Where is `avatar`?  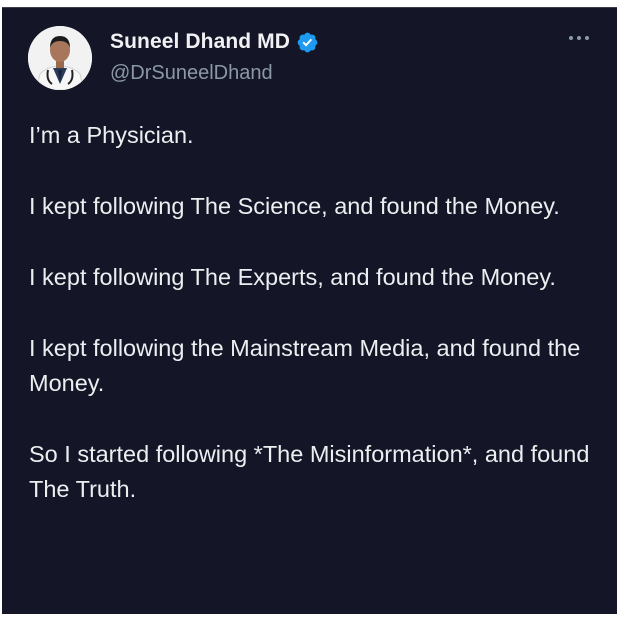
avatar is located at coordinates (60, 58).